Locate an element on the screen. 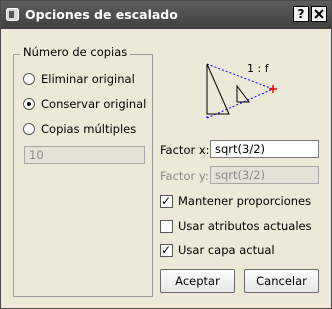  checkbox-label: Usar capa actual is located at coordinates (226, 250).